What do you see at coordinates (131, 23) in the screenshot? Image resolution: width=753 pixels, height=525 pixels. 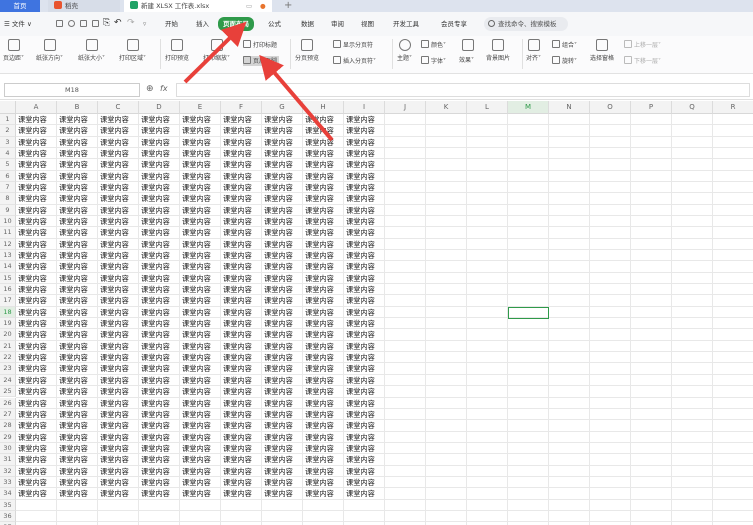 I see `redo-icon: ↷` at bounding box center [131, 23].